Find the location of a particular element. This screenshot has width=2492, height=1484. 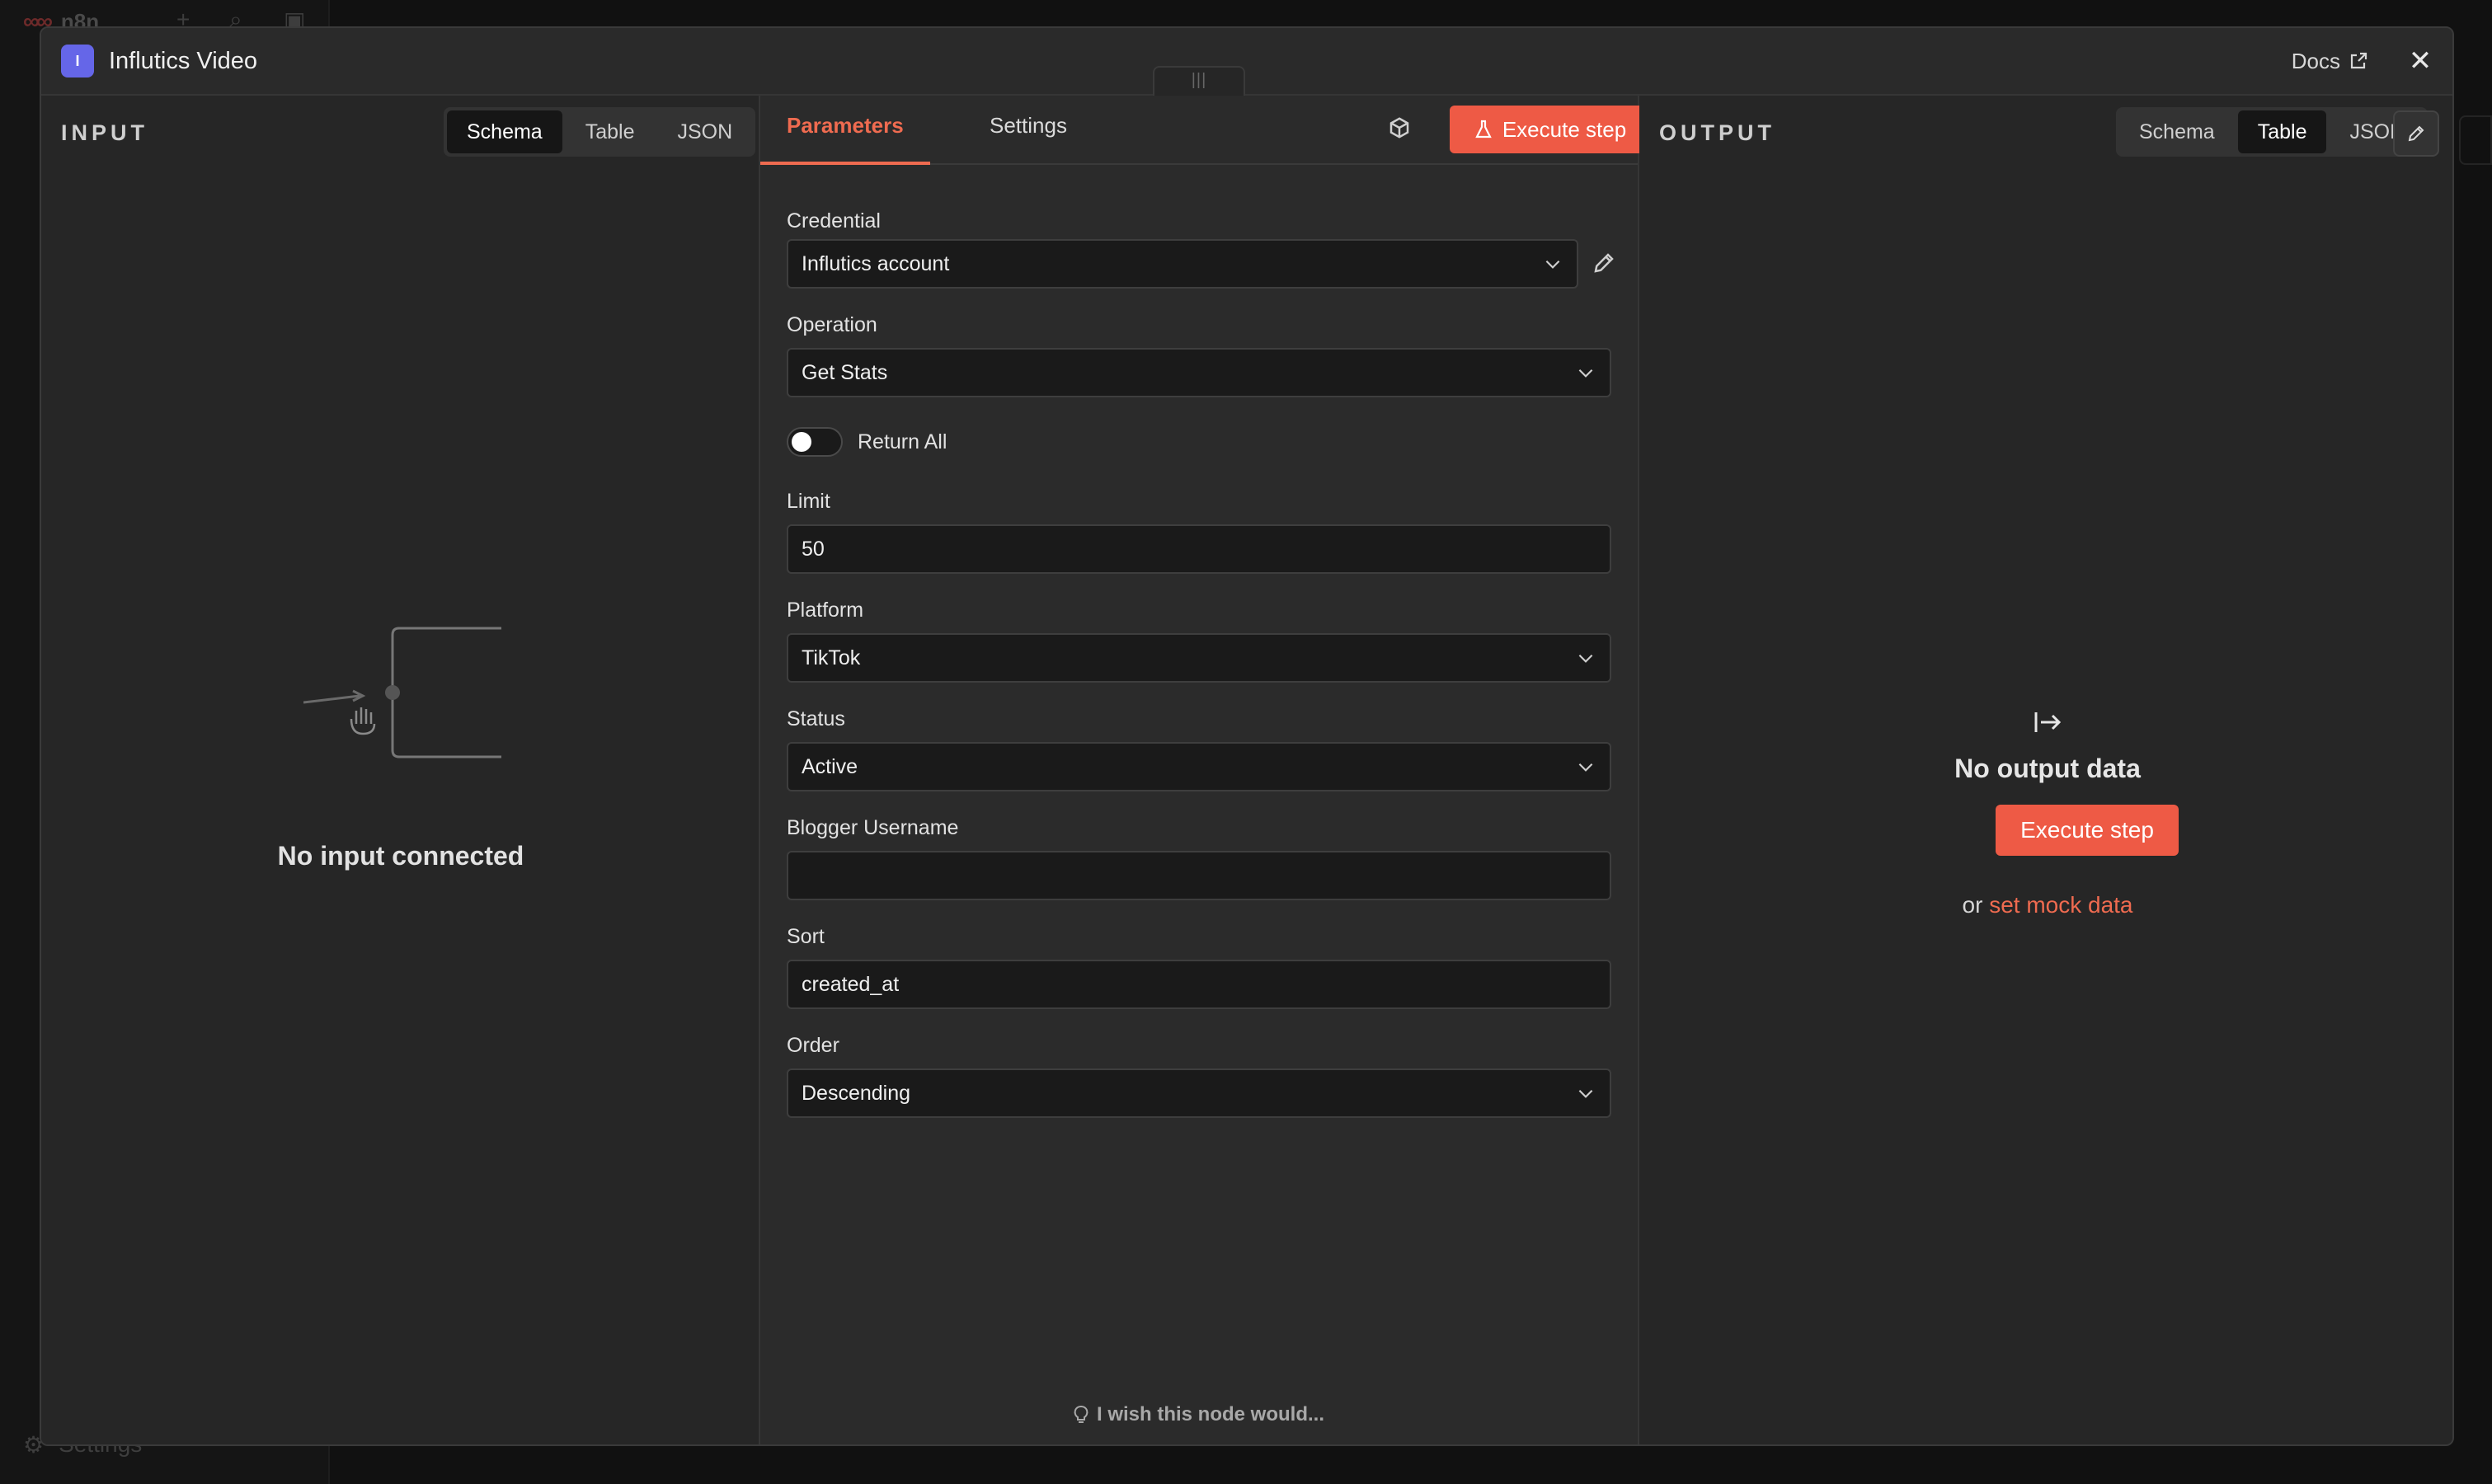

docs-link: Docs is located at coordinates (2330, 62).